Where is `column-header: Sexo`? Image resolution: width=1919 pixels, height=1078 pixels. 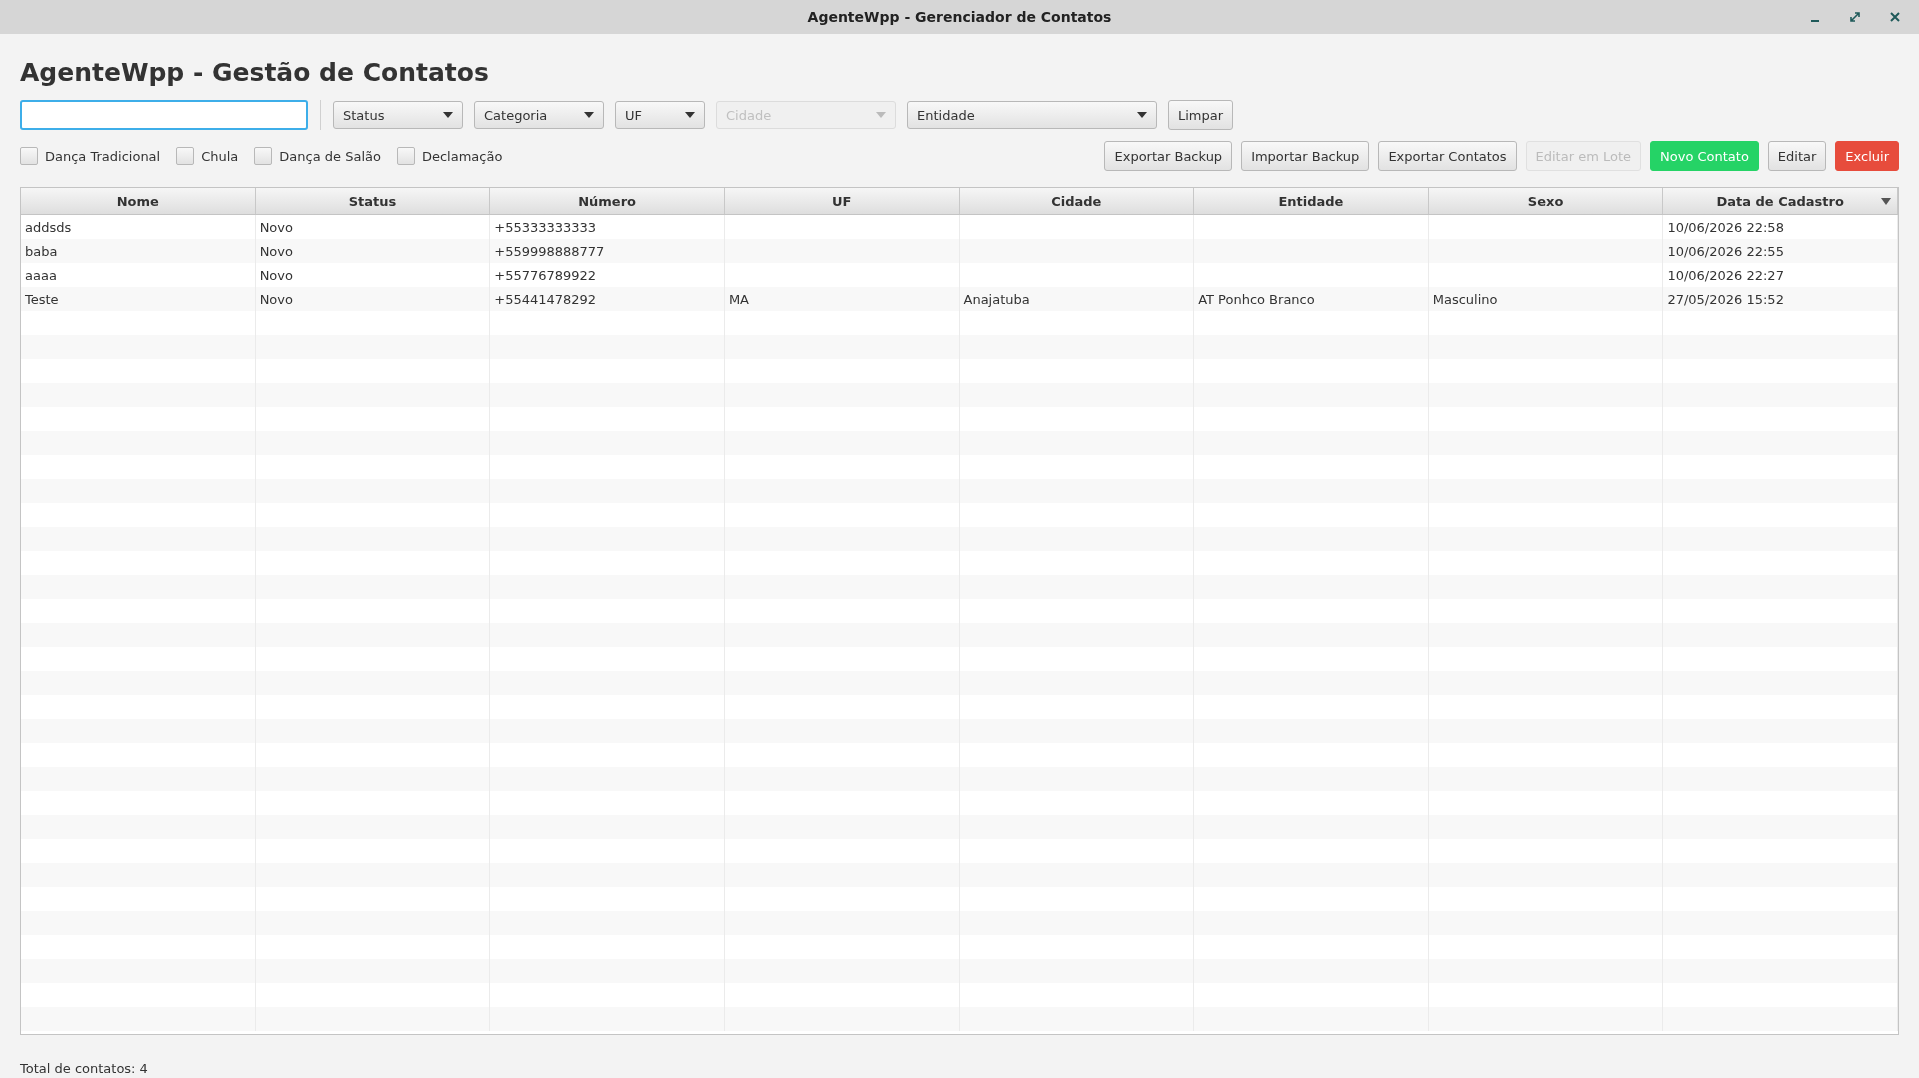
column-header: Sexo is located at coordinates (1546, 201).